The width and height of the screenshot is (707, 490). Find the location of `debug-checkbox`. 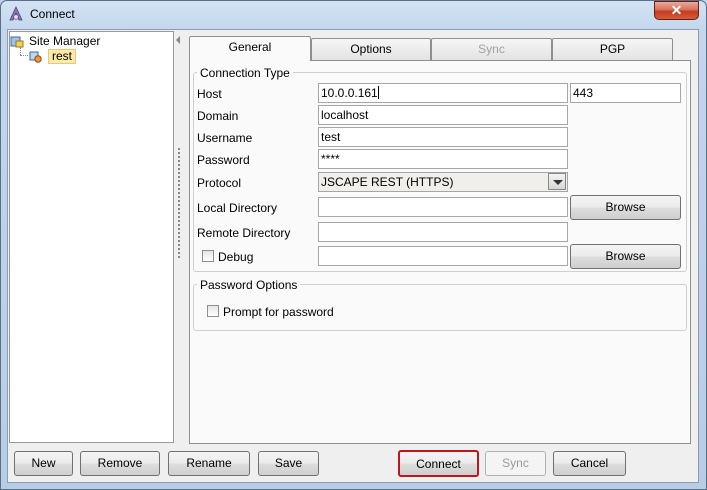

debug-checkbox is located at coordinates (208, 256).